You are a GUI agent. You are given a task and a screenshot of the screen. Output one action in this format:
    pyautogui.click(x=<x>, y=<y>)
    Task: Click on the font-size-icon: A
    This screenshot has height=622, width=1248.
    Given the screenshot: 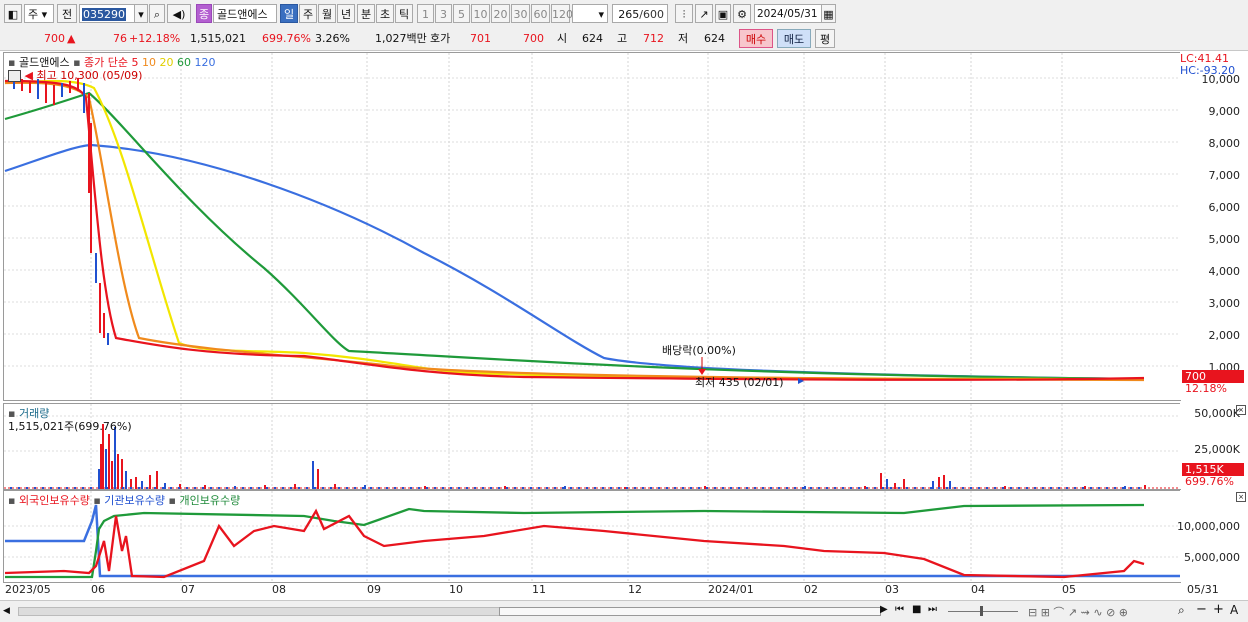 What is the action you would take?
    pyautogui.click(x=1234, y=610)
    